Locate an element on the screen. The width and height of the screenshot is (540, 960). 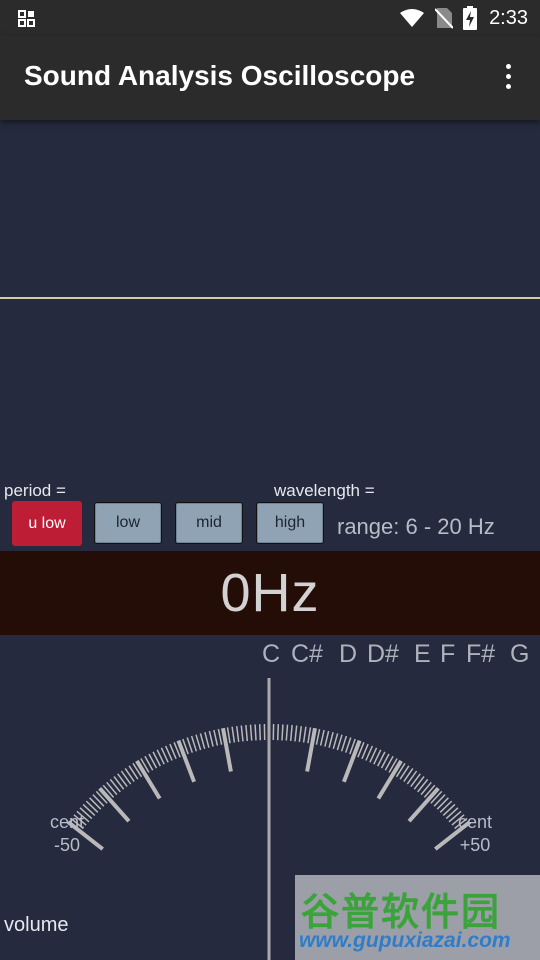
range-button-mid: mid is located at coordinates (209, 523).